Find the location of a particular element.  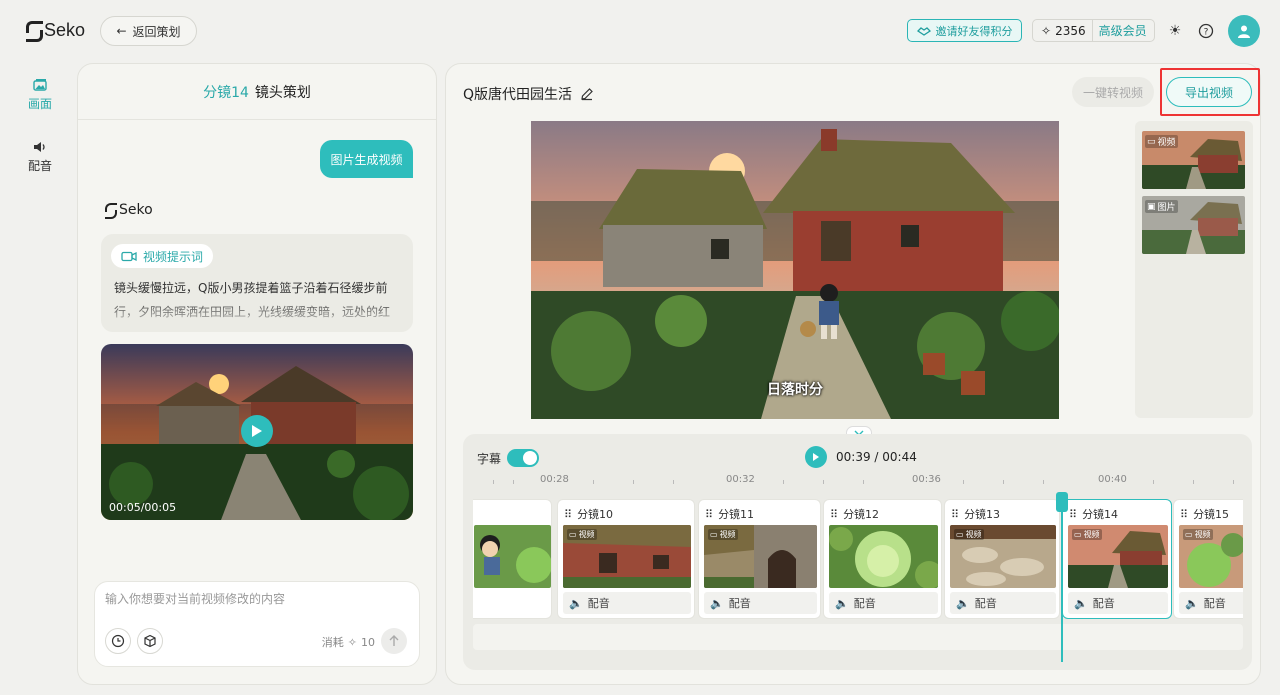

video-prompt-tag: 视频提示词 is located at coordinates (162, 256).